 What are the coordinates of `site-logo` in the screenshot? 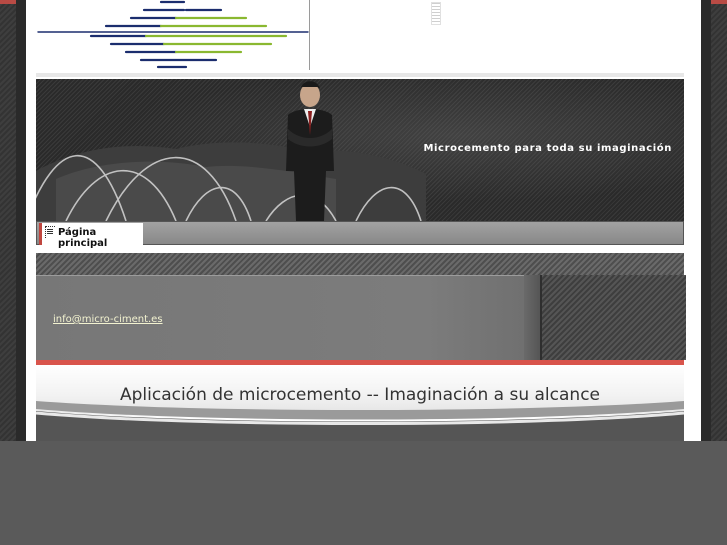 It's located at (173, 35).